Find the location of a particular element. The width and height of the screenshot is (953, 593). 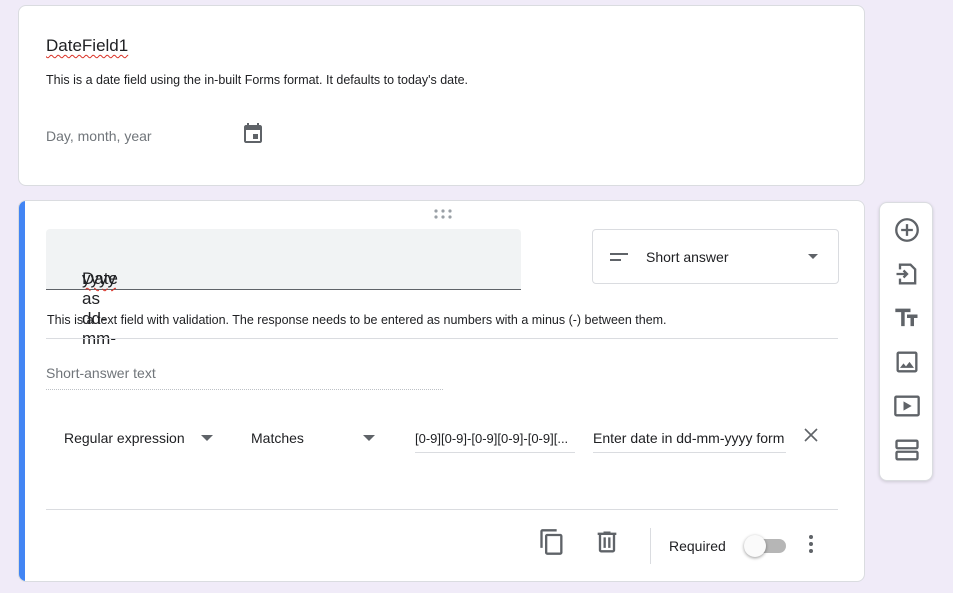

more-options-icon is located at coordinates (811, 544).